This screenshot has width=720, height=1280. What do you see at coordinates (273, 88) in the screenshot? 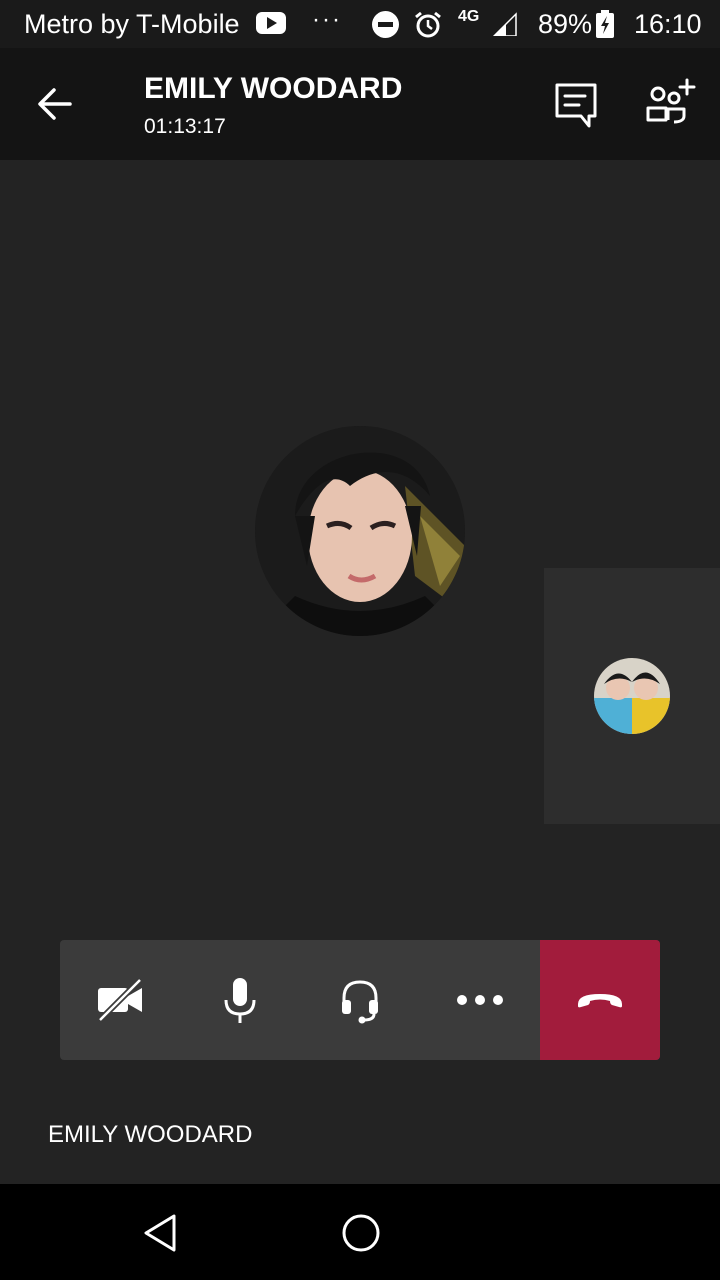
I see `call-title: EMILY WOODARD` at bounding box center [273, 88].